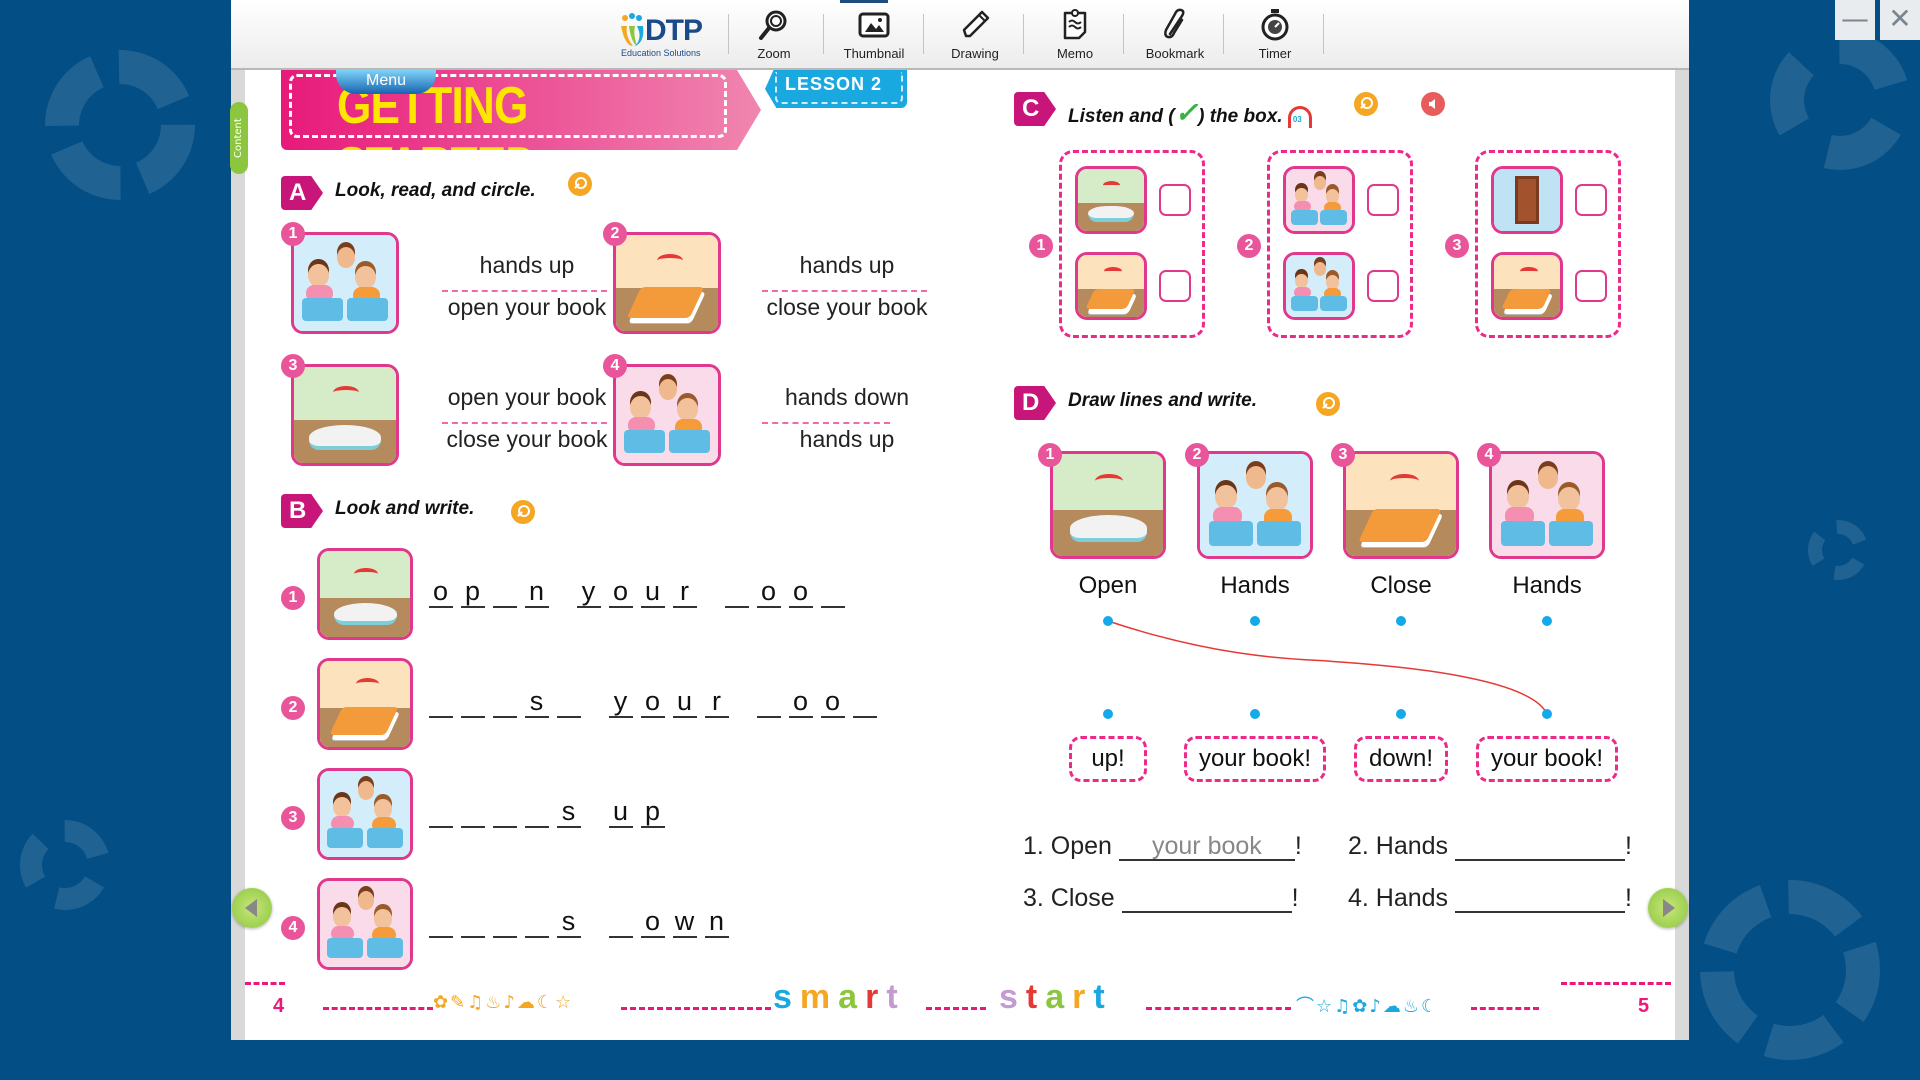  What do you see at coordinates (1197, 455) in the screenshot?
I see `item-number-badge: 2` at bounding box center [1197, 455].